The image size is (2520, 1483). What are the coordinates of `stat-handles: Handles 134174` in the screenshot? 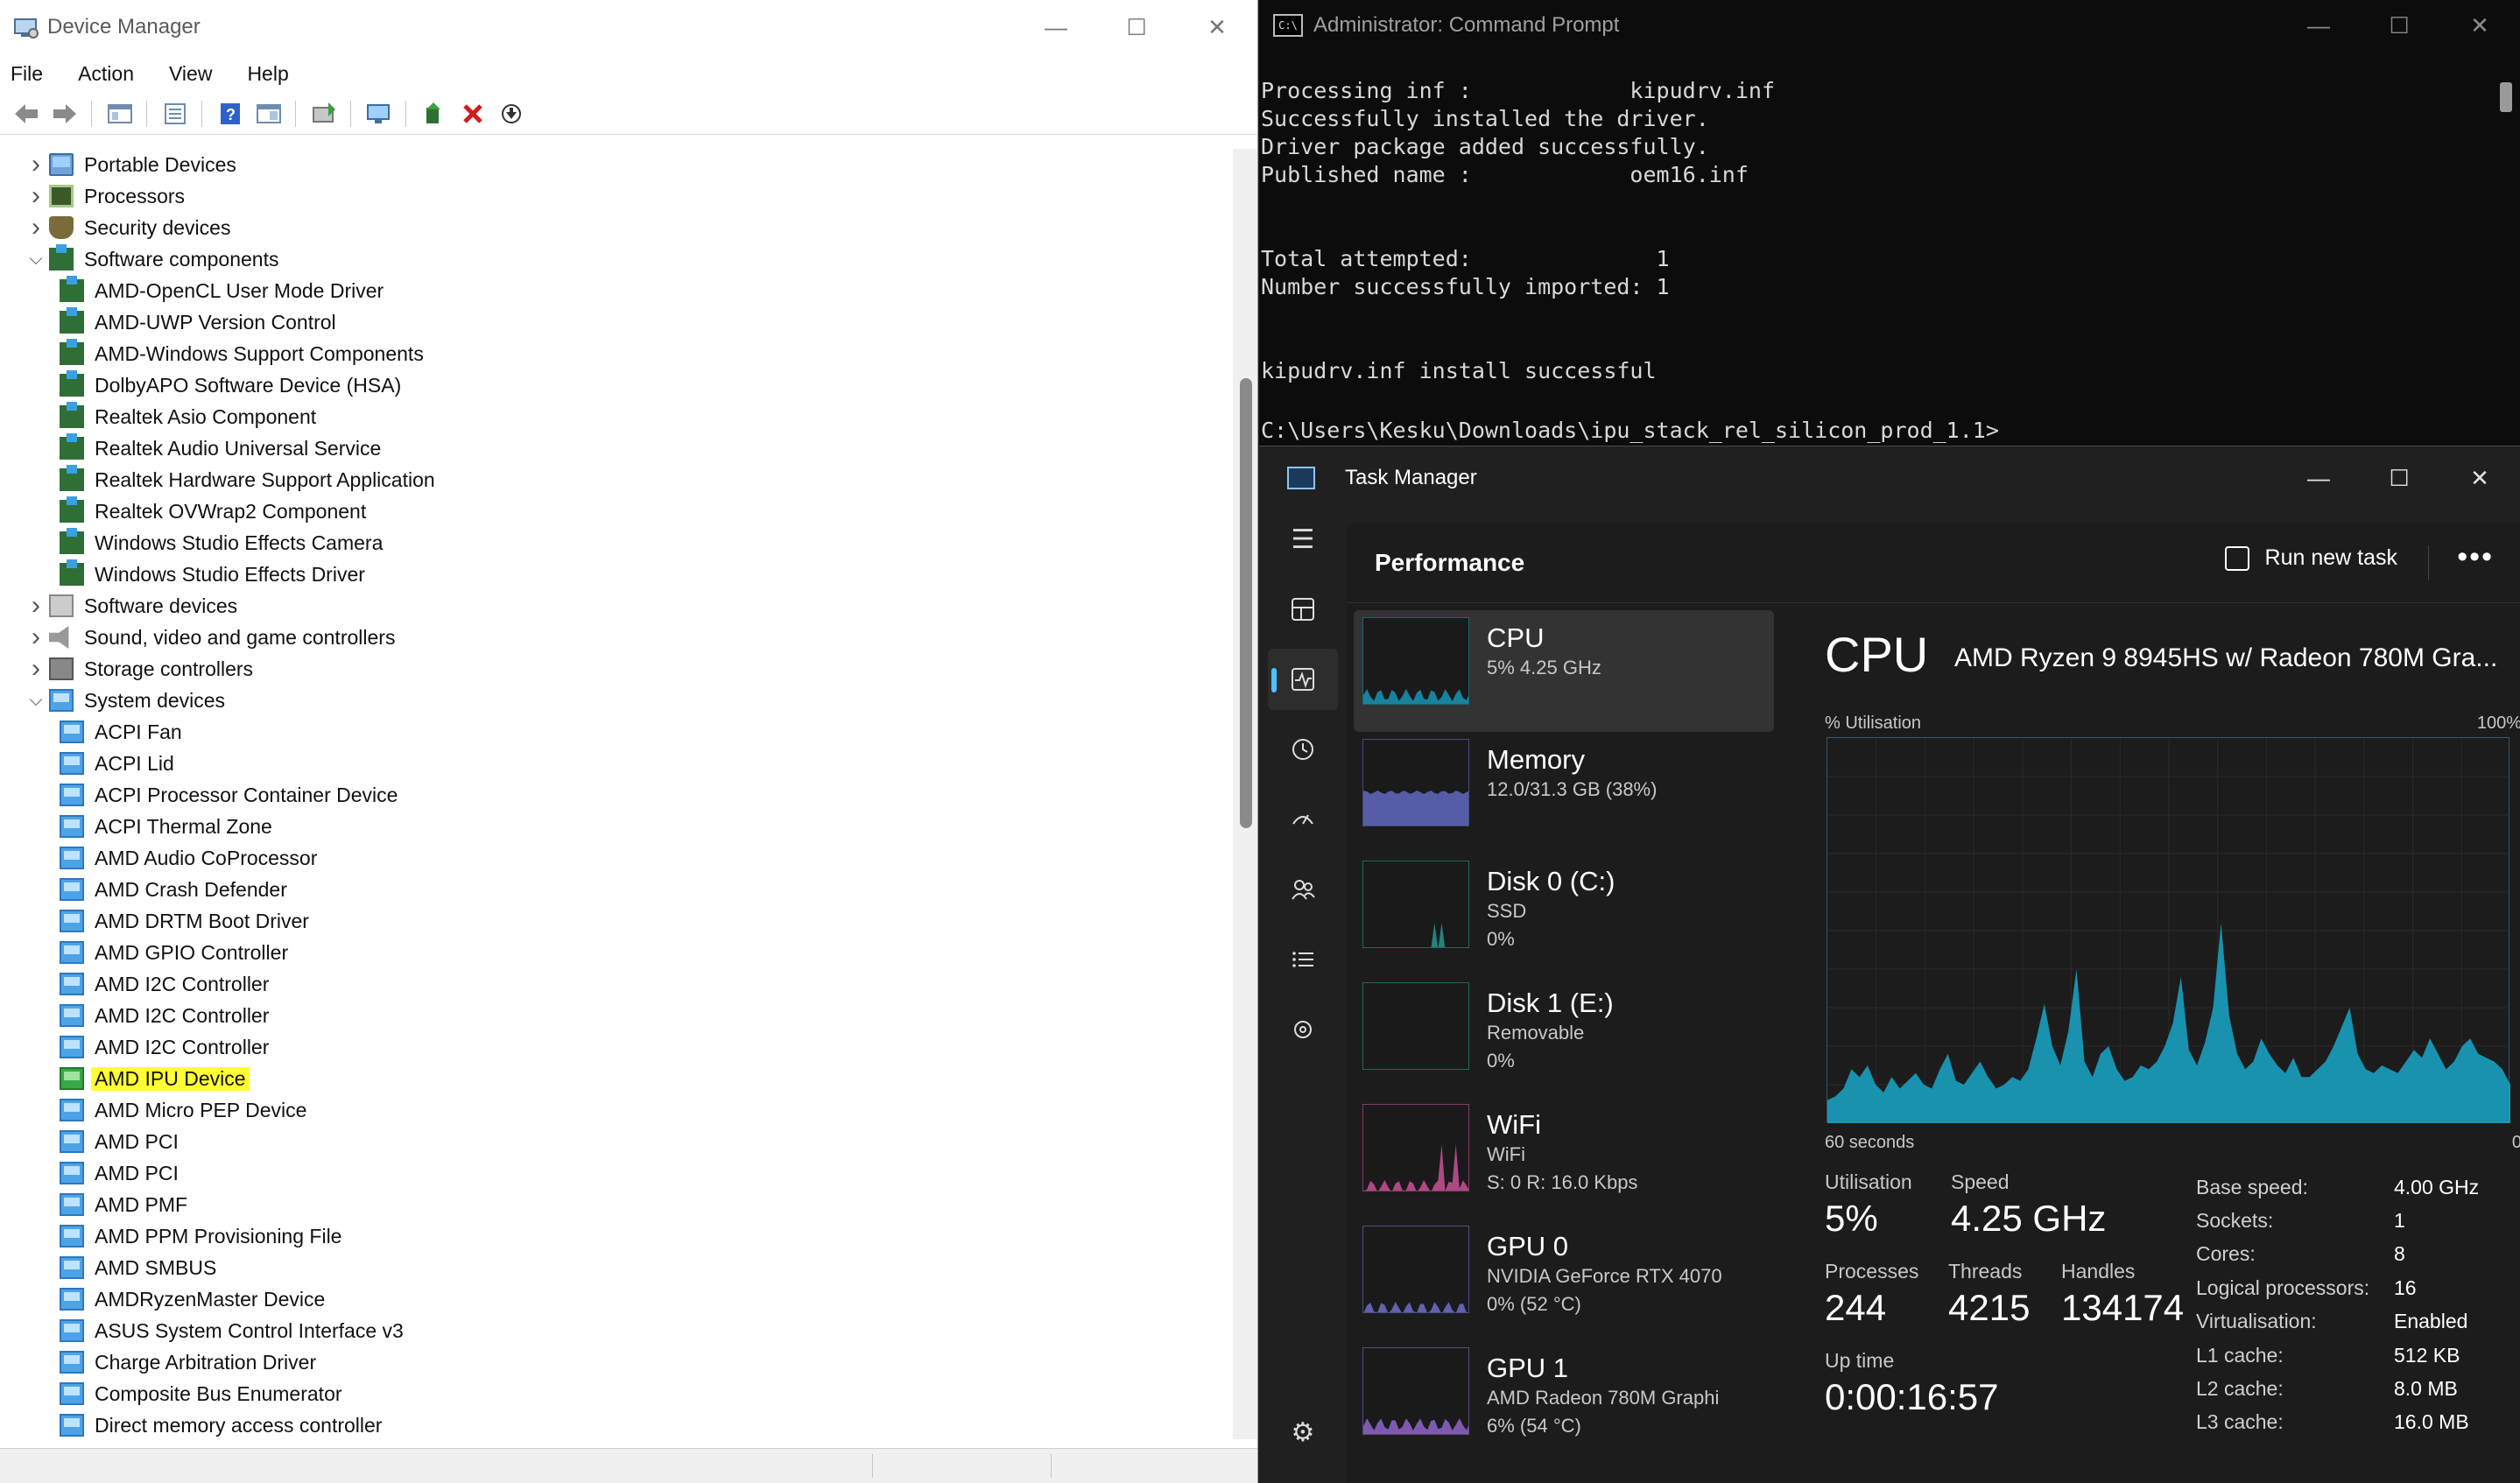 It's located at (2122, 1294).